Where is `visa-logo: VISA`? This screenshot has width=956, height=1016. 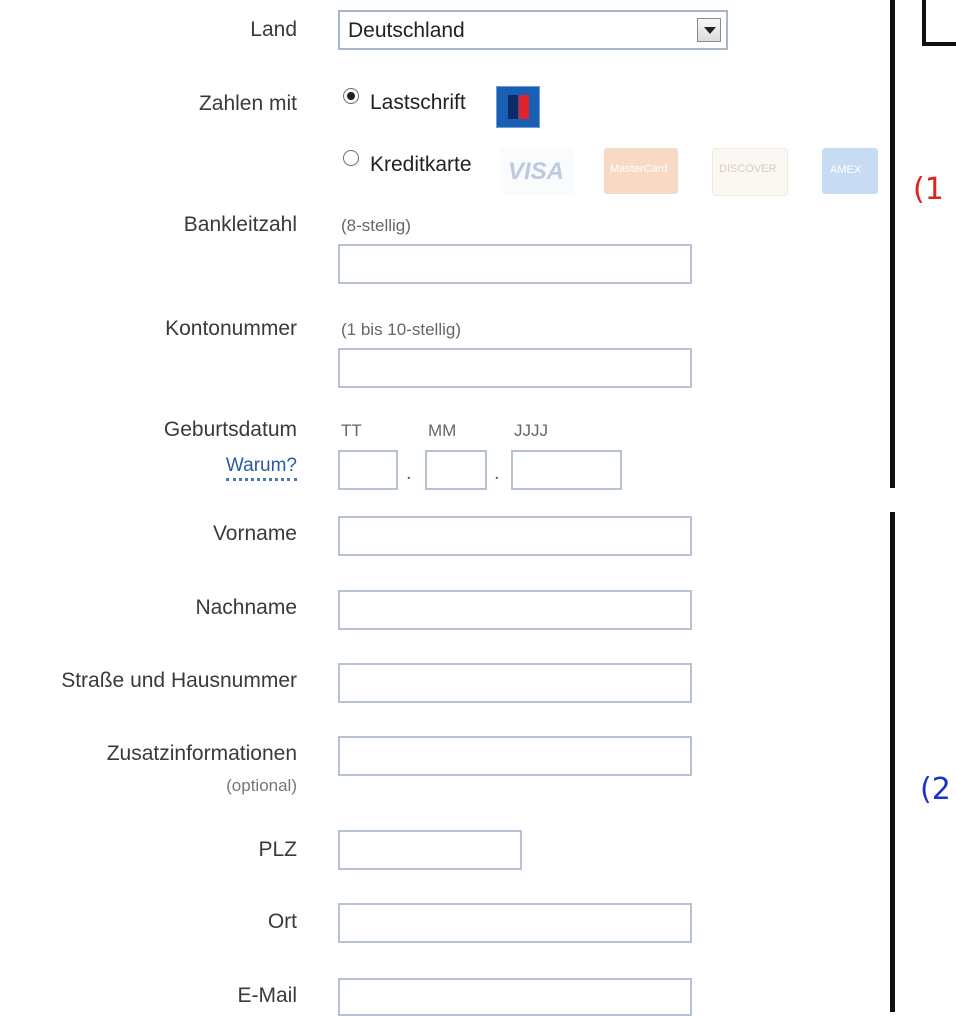
visa-logo: VISA is located at coordinates (537, 171).